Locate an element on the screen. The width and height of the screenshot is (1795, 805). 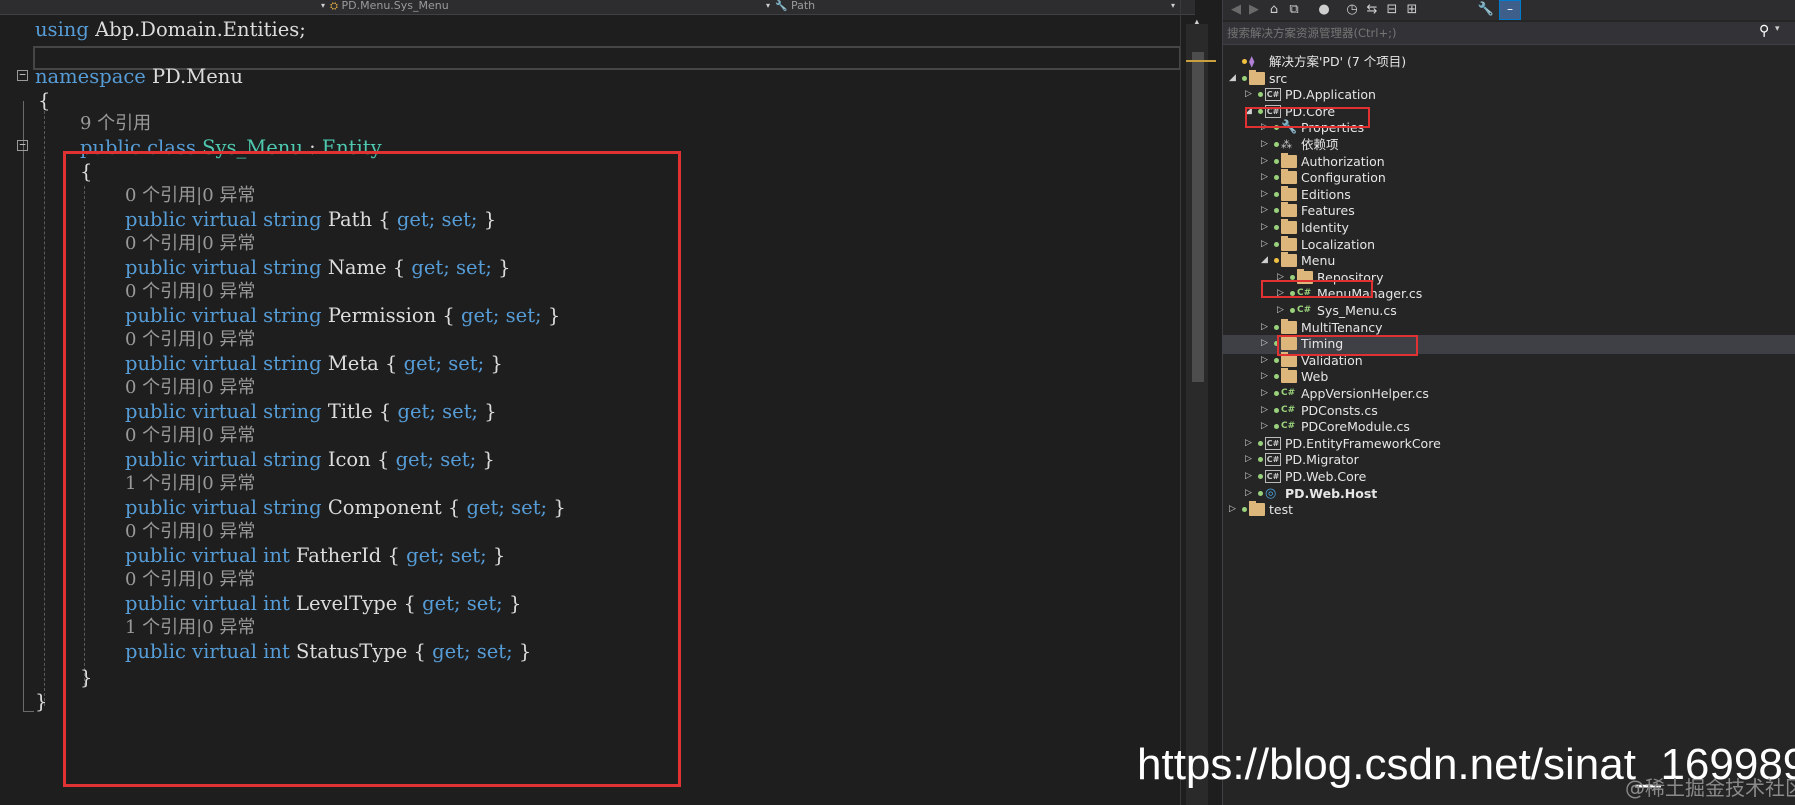
history-icon: ◷ is located at coordinates (1352, 10).